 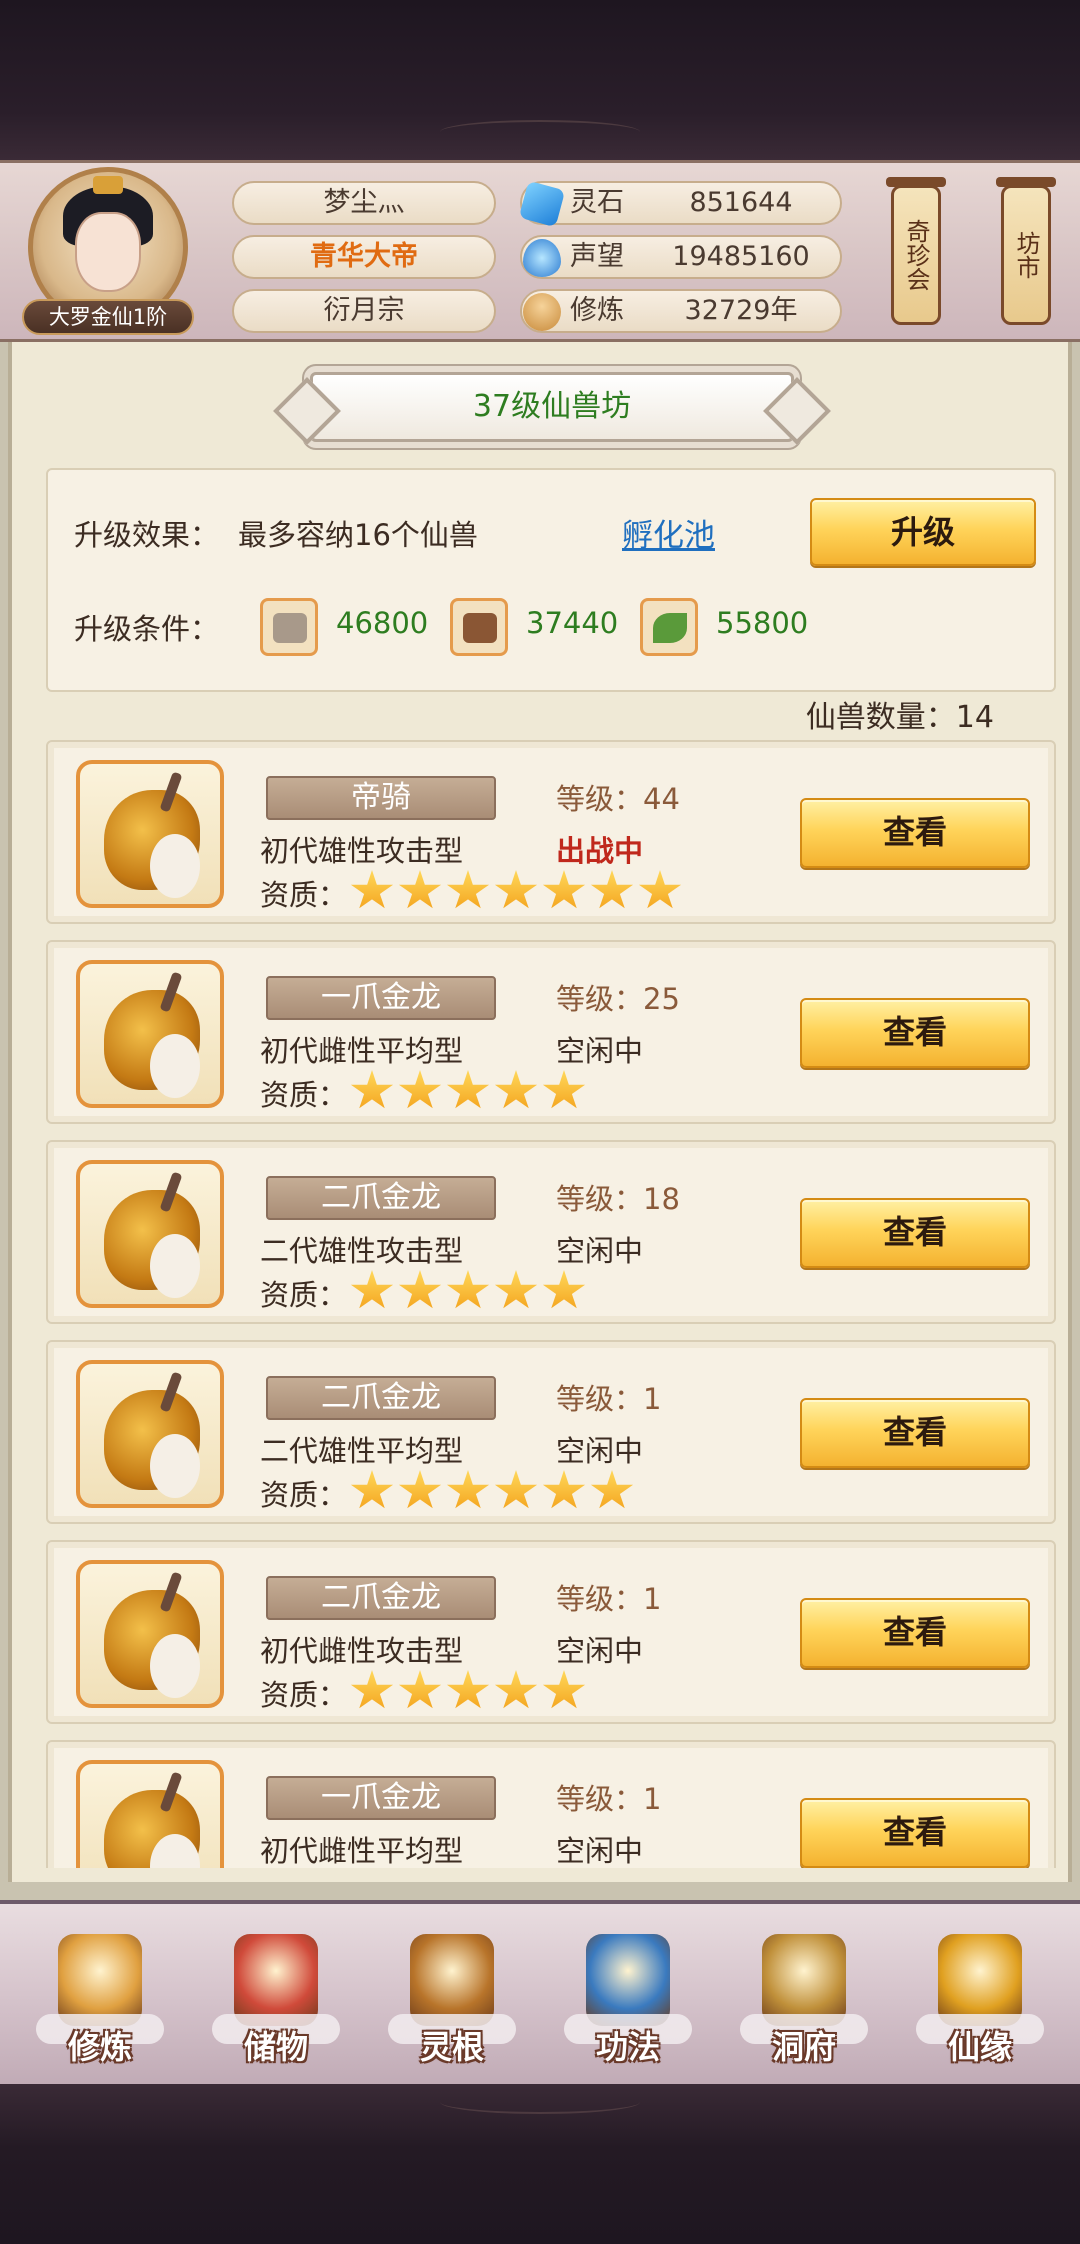 What do you see at coordinates (100, 1980) in the screenshot?
I see `cultivate-icon` at bounding box center [100, 1980].